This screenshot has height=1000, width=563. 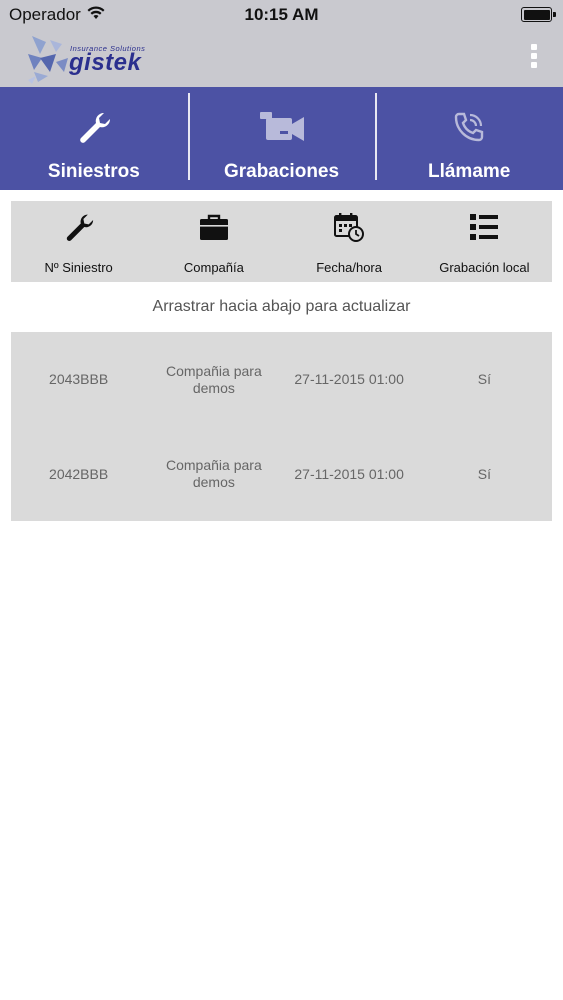 I want to click on column-local-recording: Grabación local, so click(x=484, y=241).